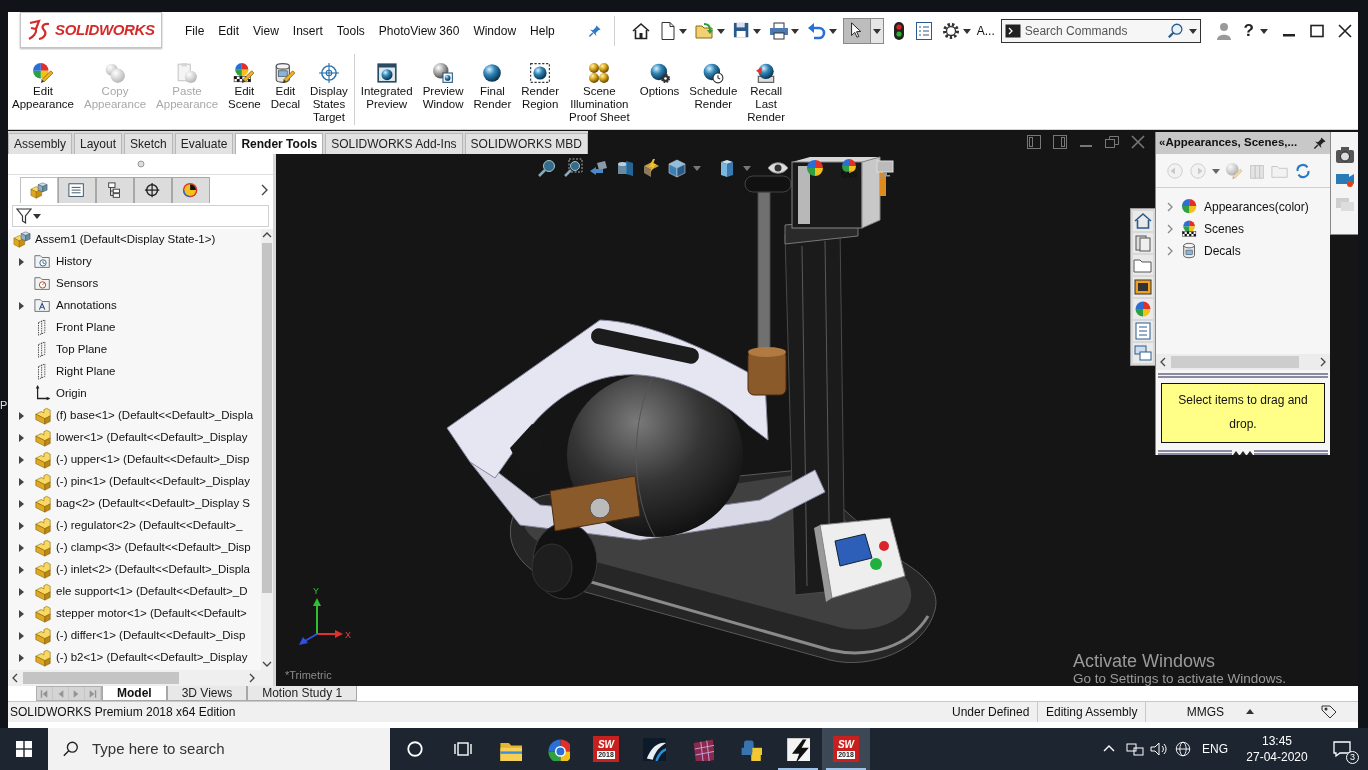  Describe the element at coordinates (540, 80) in the screenshot. I see `ribbon-command-button: Render Region` at that location.